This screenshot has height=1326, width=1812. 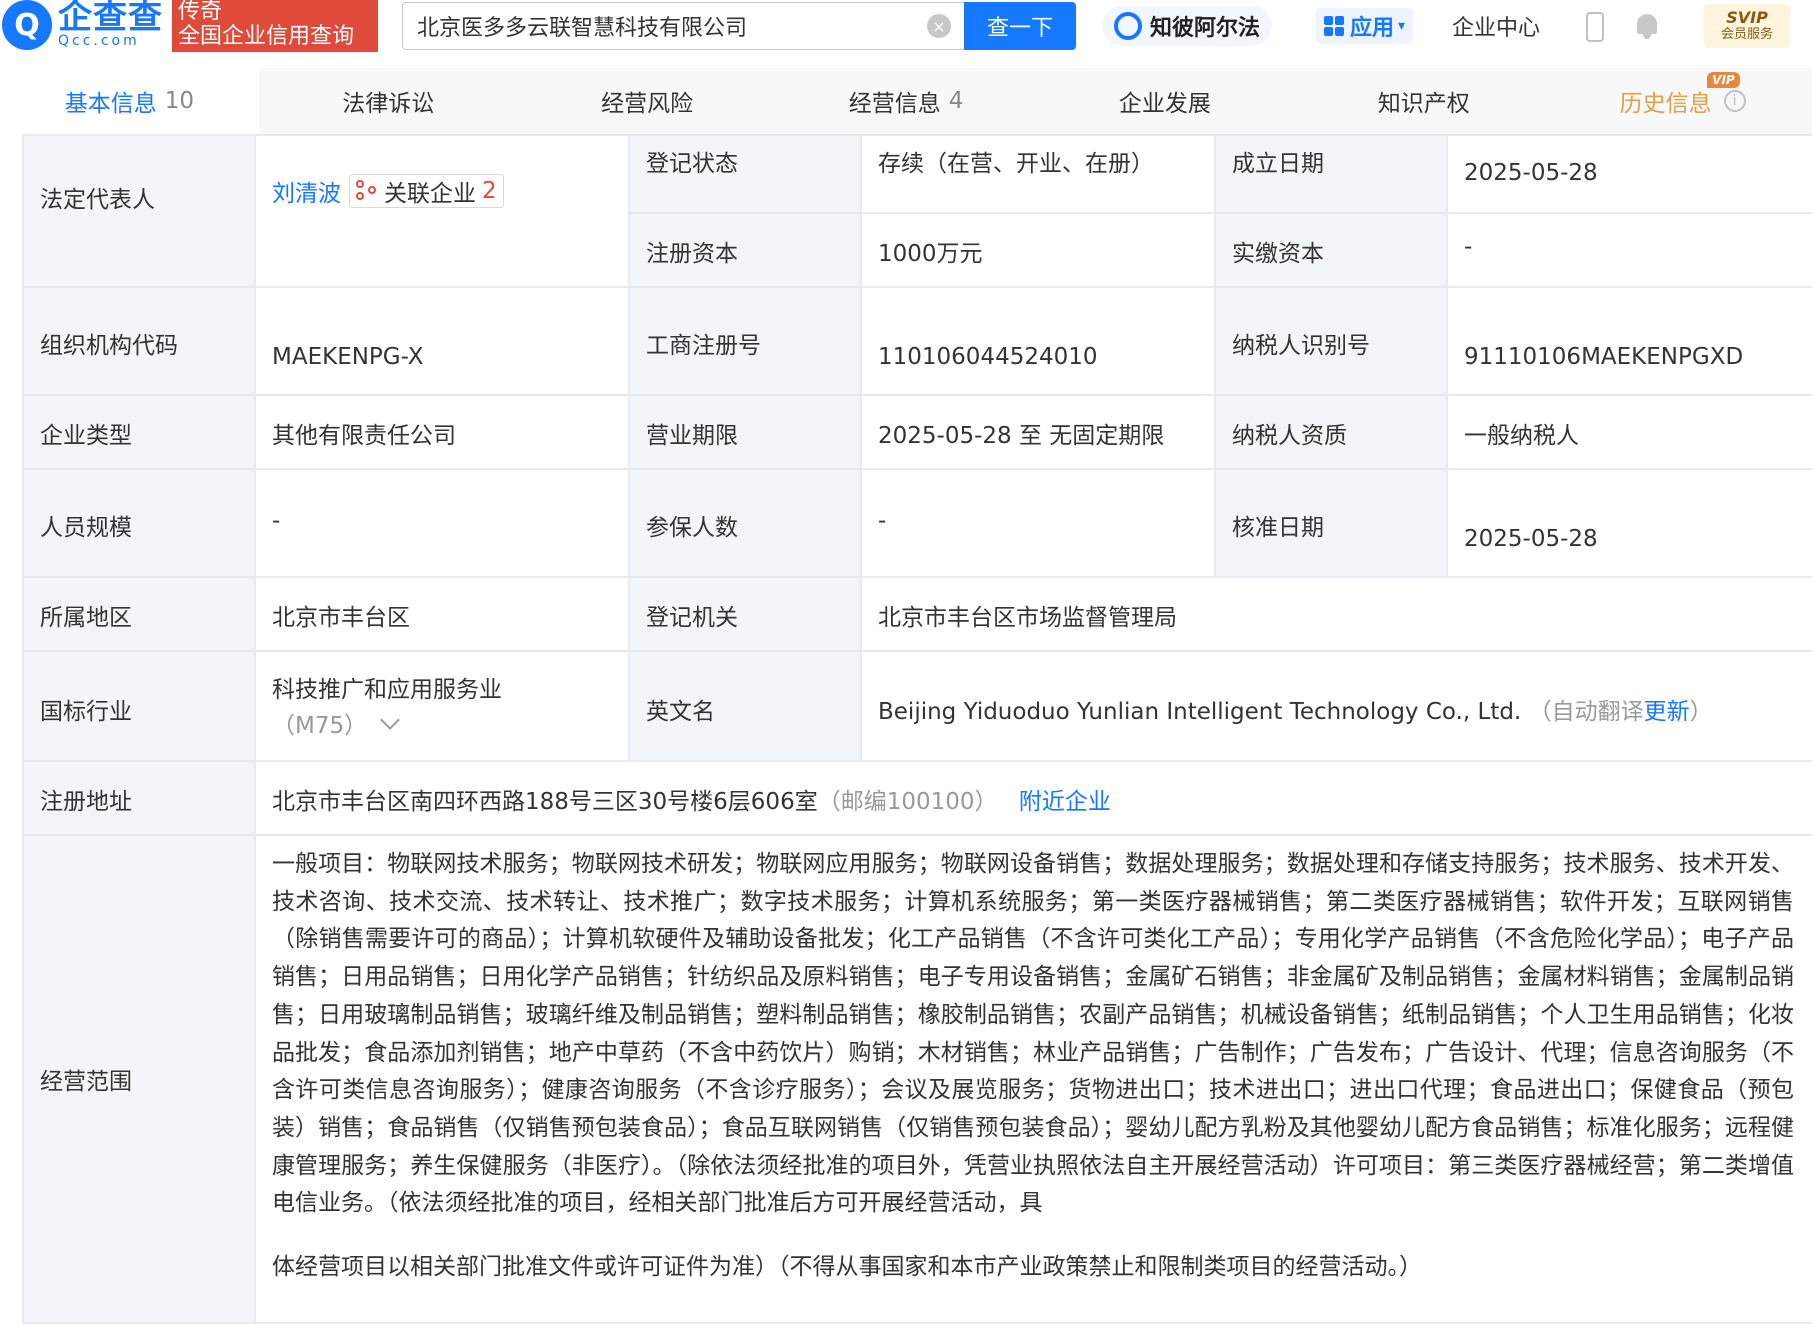 I want to click on company-type-value: 其他有限责任公司, so click(x=442, y=432).